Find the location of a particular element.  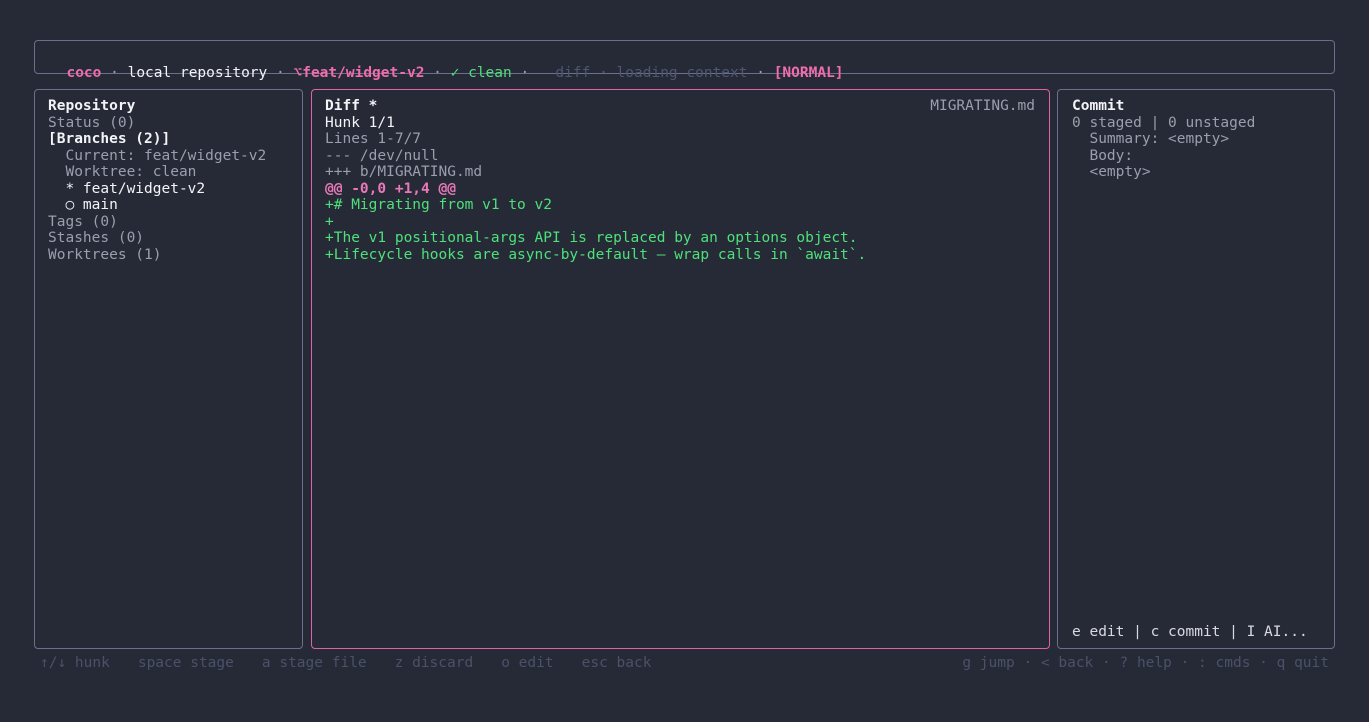

hint-edit: o edit is located at coordinates (527, 663).